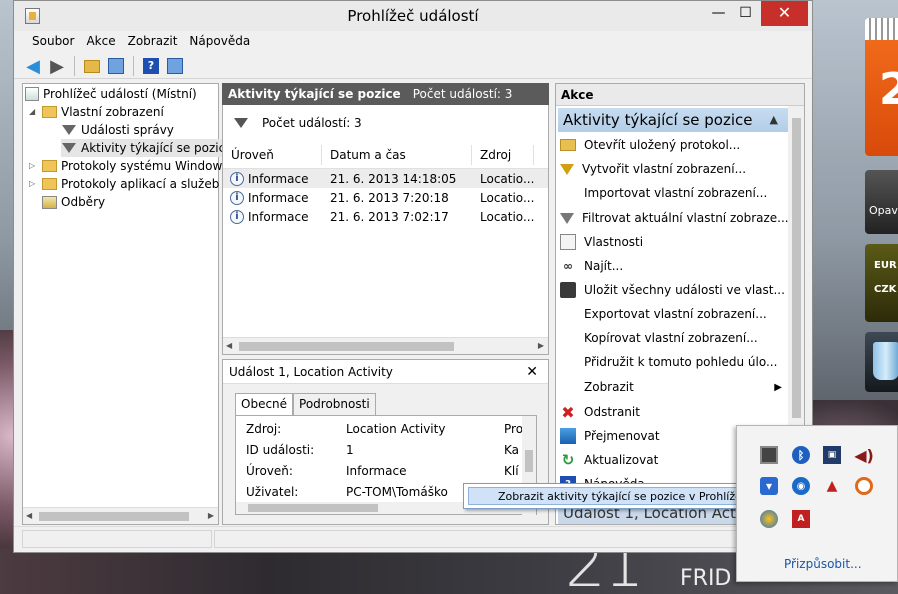  I want to click on folder-up-icon, so click(92, 66).